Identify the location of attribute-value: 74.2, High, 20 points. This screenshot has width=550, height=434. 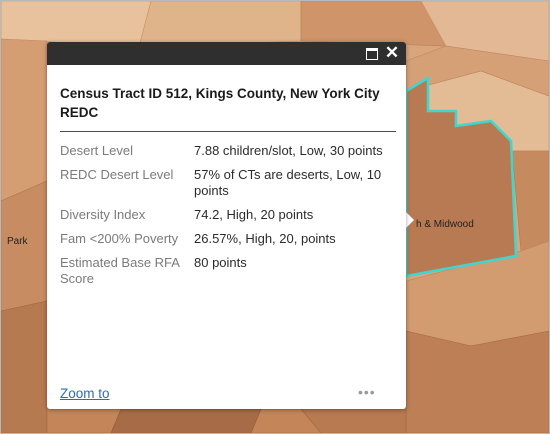
(254, 214).